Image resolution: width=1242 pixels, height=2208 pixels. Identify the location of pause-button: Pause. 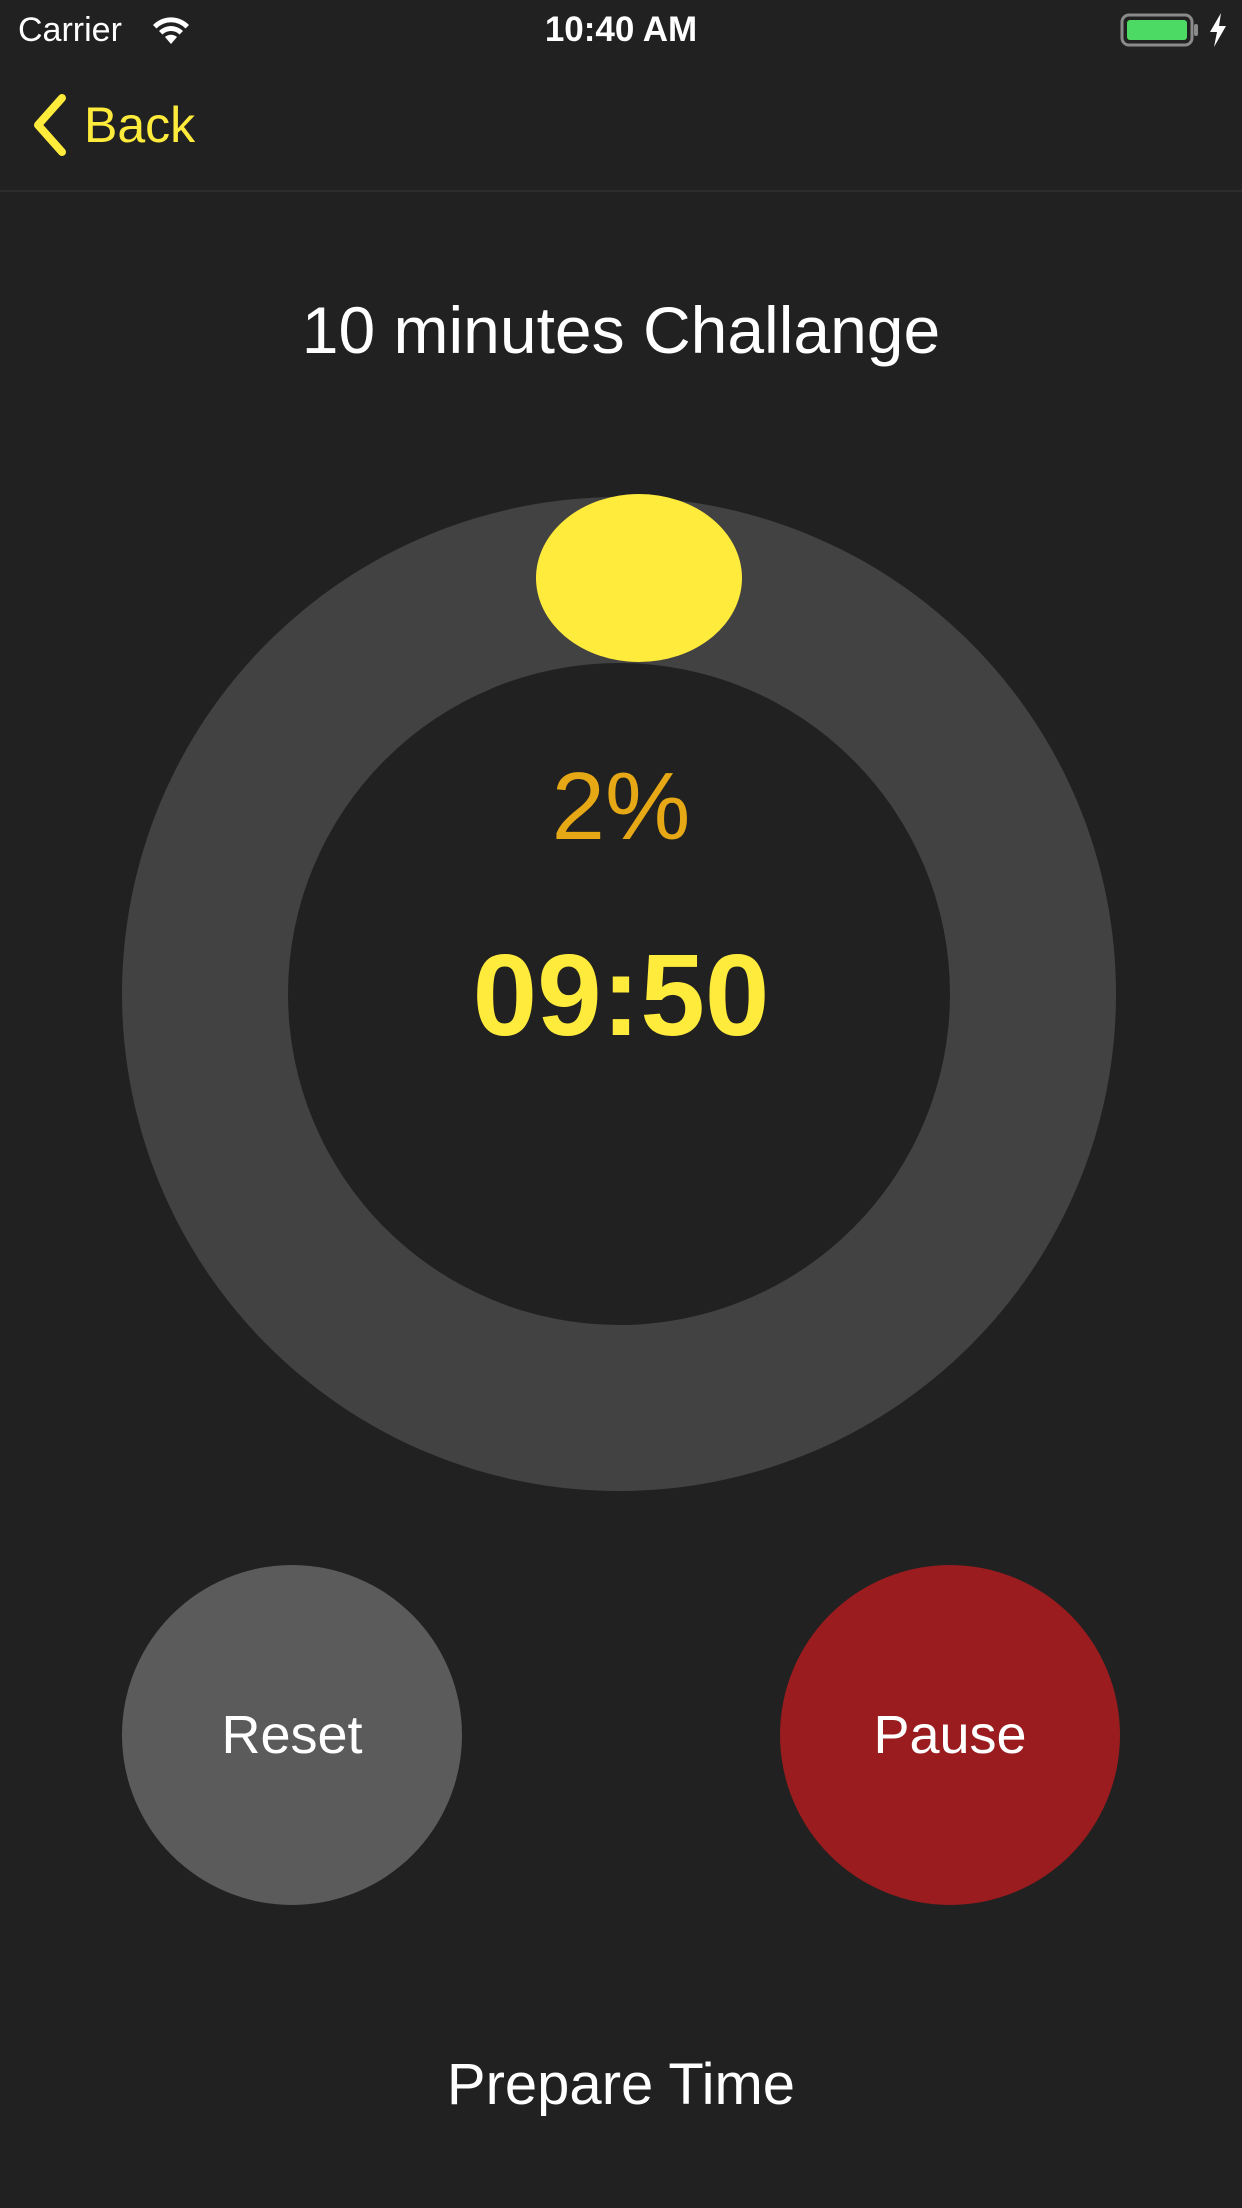
(950, 1735).